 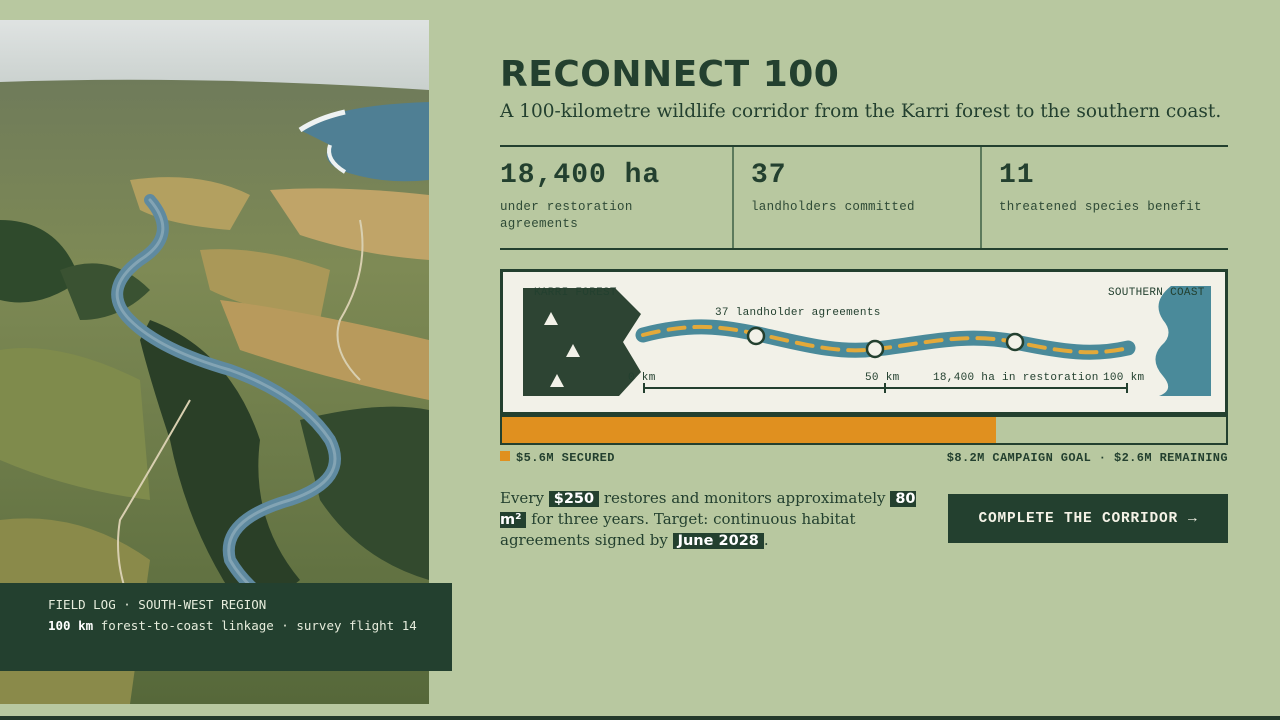 What do you see at coordinates (1156, 293) in the screenshot?
I see `map-end-label: SOUTHERN COAST` at bounding box center [1156, 293].